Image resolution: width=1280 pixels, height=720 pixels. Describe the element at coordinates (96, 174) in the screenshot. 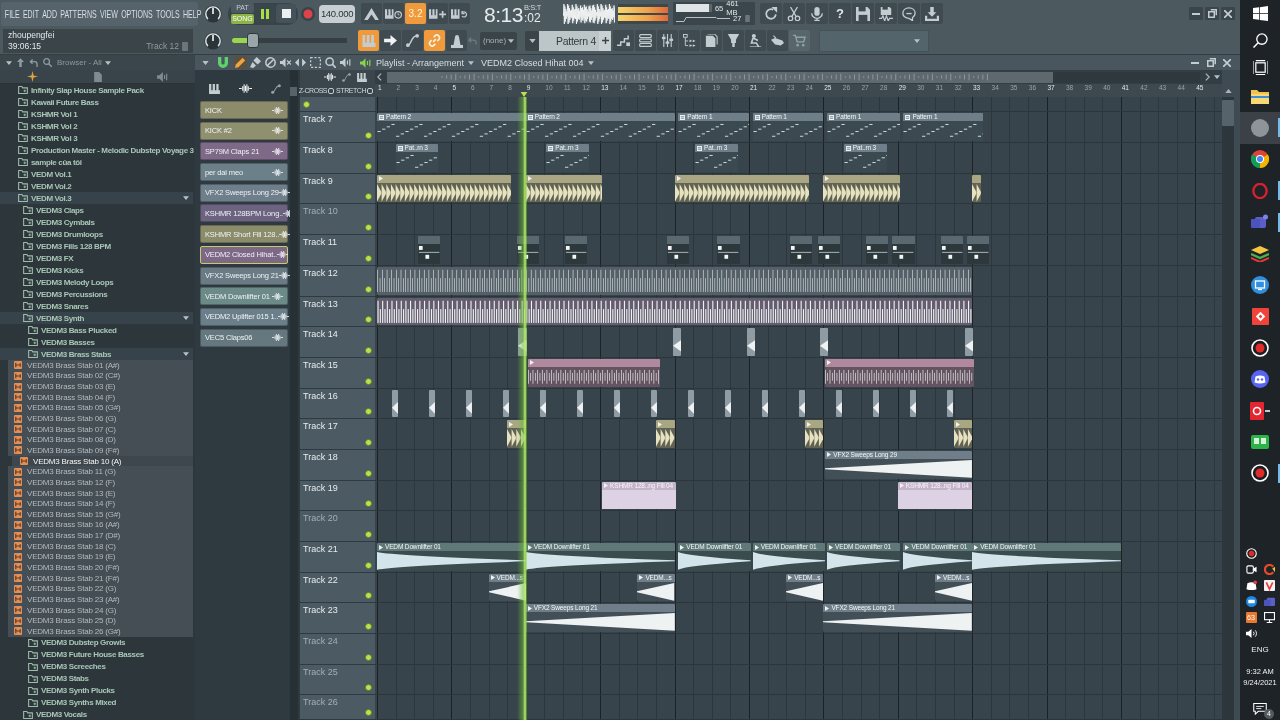

I see `folder-item: VEDM Vol.1` at that location.